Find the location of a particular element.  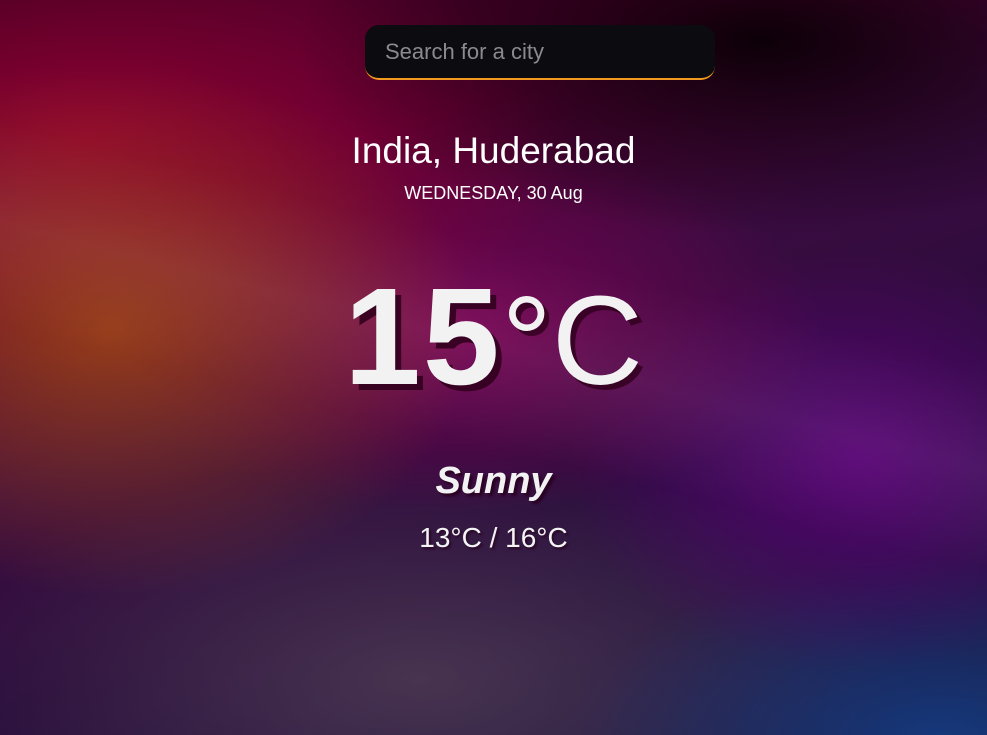

temperature-value: 15 is located at coordinates (423, 337).